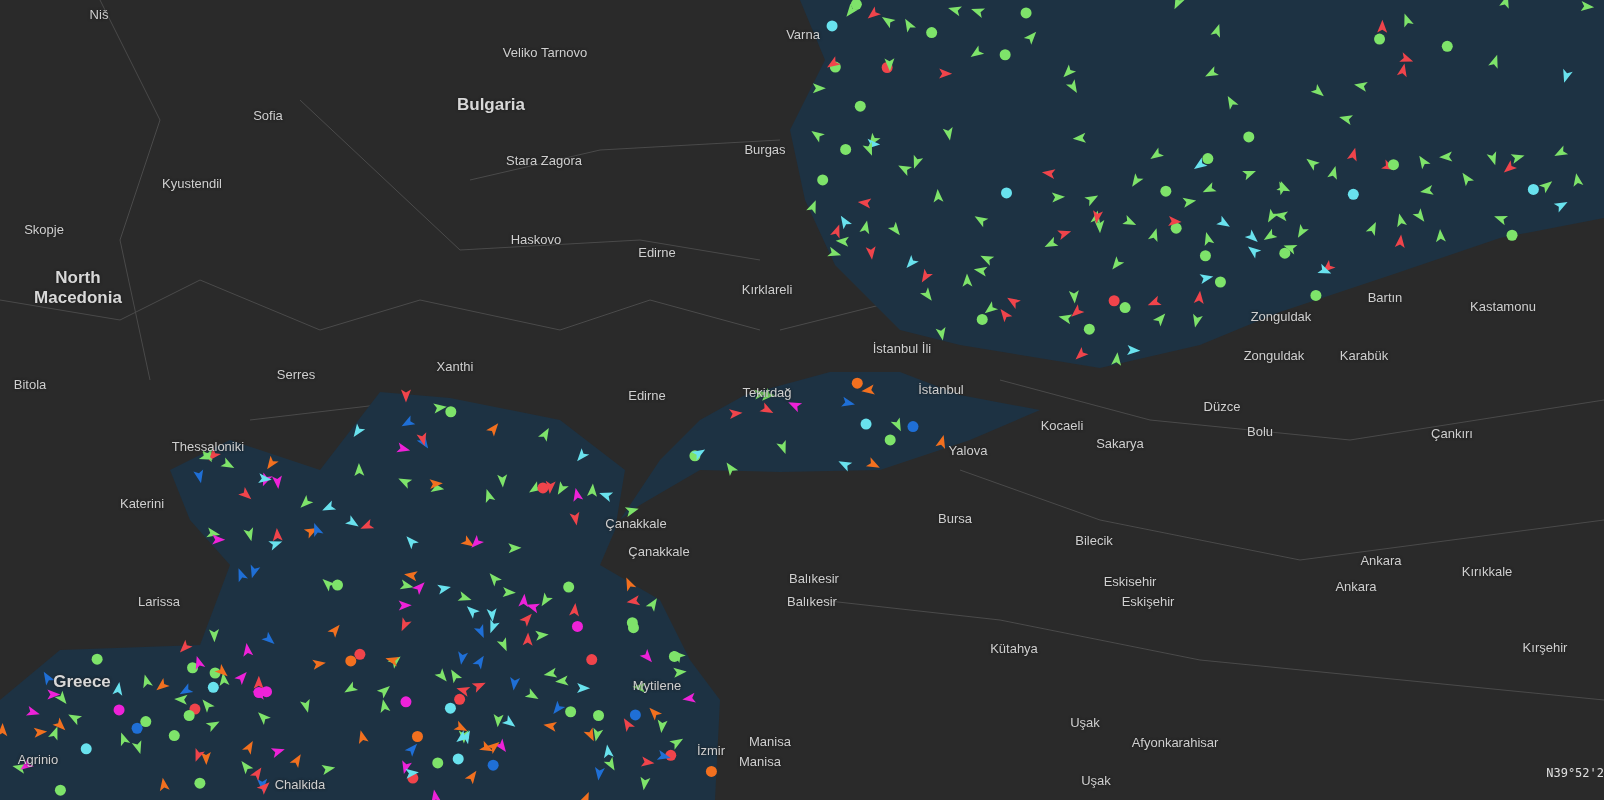 Image resolution: width=1604 pixels, height=800 pixels. I want to click on city-label: Kocaeli, so click(1062, 425).